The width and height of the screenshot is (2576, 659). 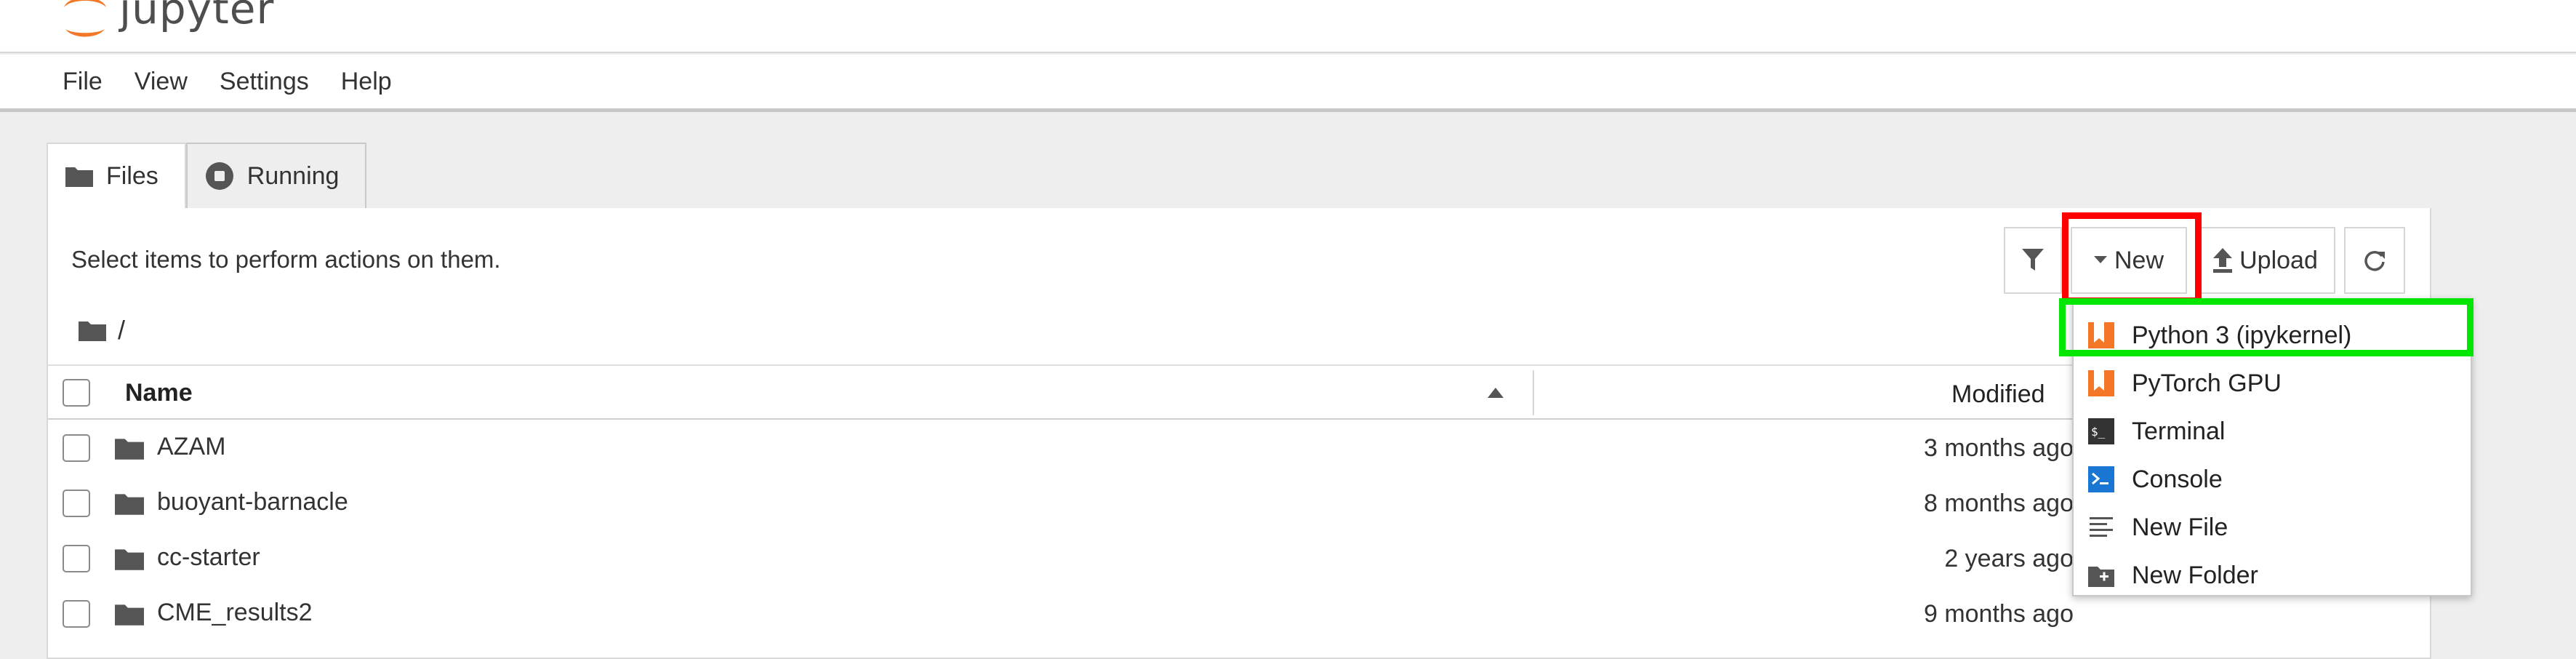 What do you see at coordinates (235, 613) in the screenshot?
I see `file-name: CME_results2` at bounding box center [235, 613].